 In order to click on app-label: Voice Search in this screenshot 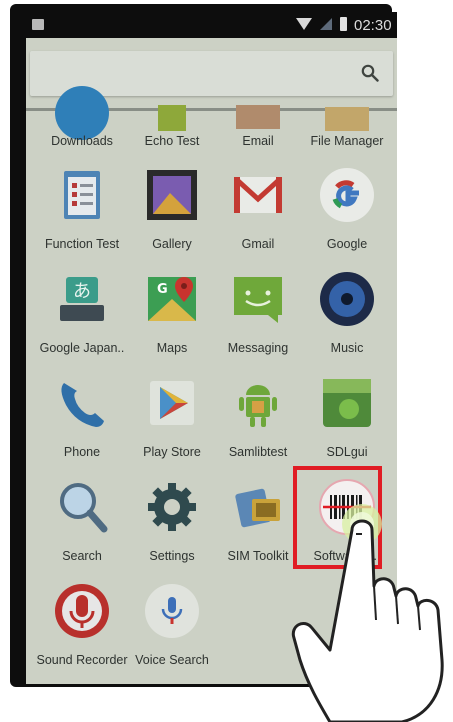, I will do `click(172, 660)`.